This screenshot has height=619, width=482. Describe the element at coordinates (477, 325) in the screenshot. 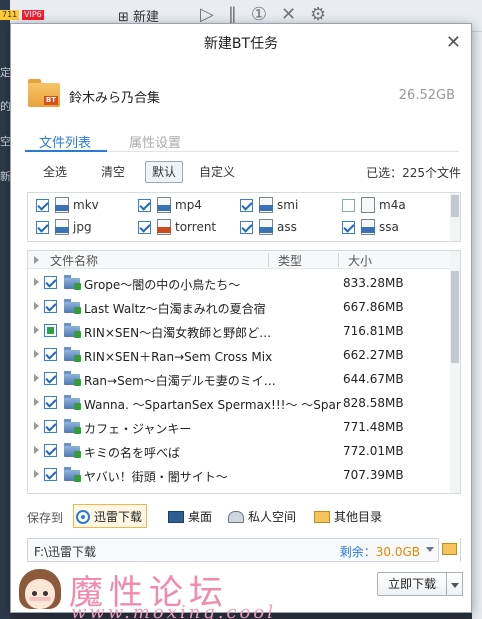

I see `background-right-panel` at that location.